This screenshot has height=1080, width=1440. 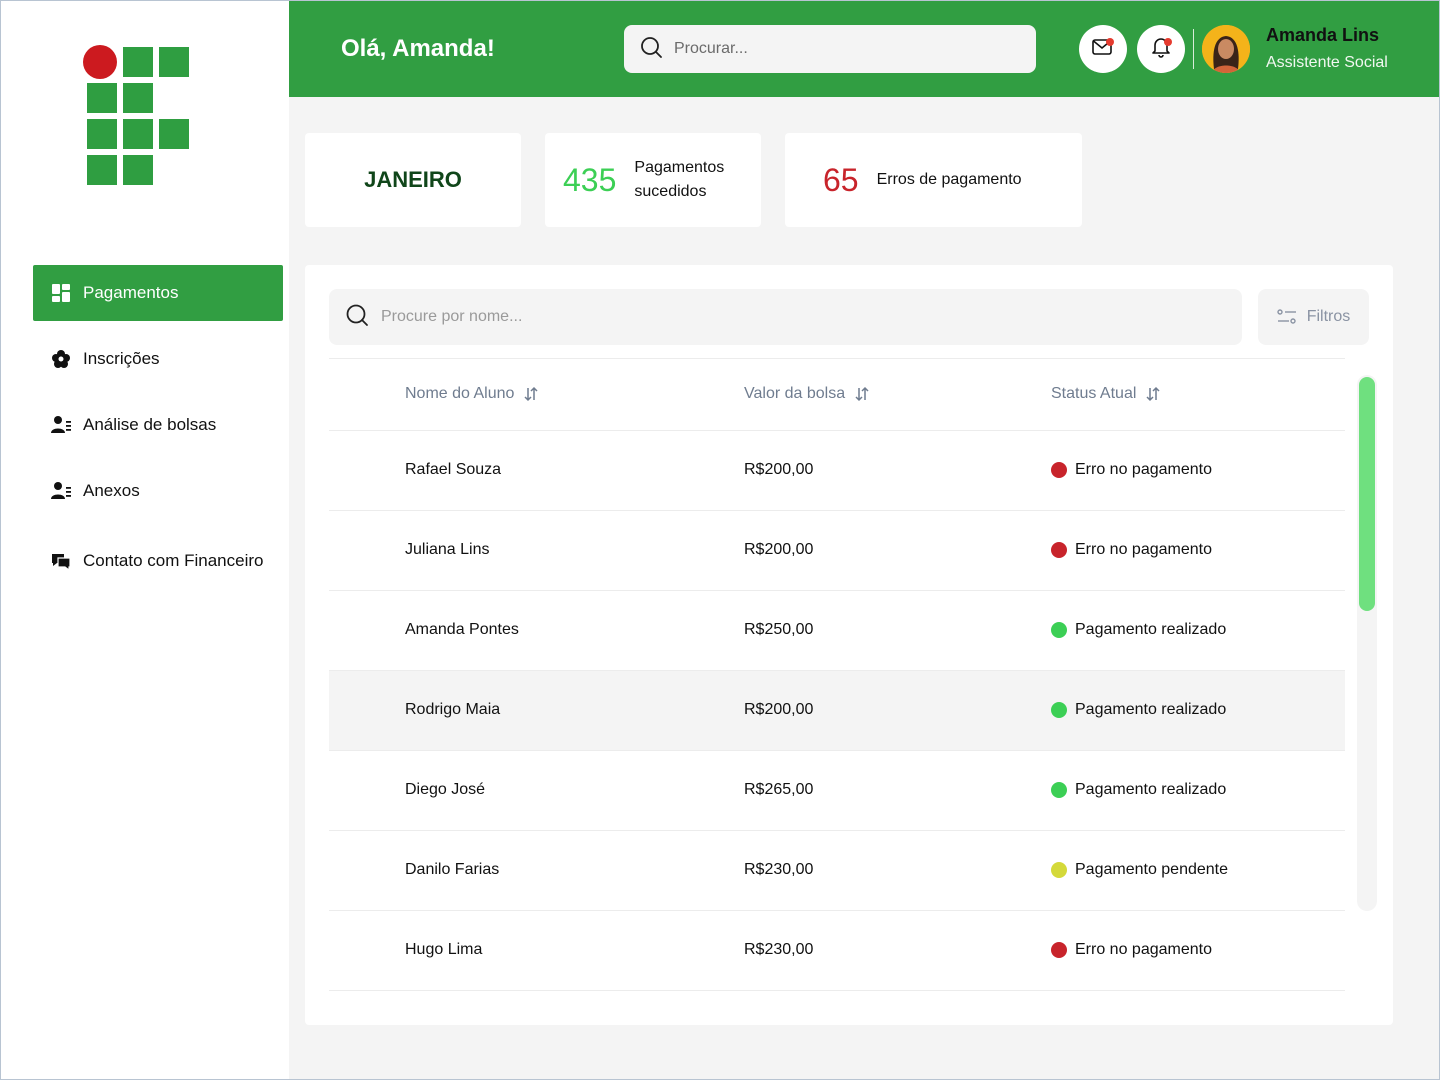 What do you see at coordinates (445, 789) in the screenshot?
I see `student-name: Diego José` at bounding box center [445, 789].